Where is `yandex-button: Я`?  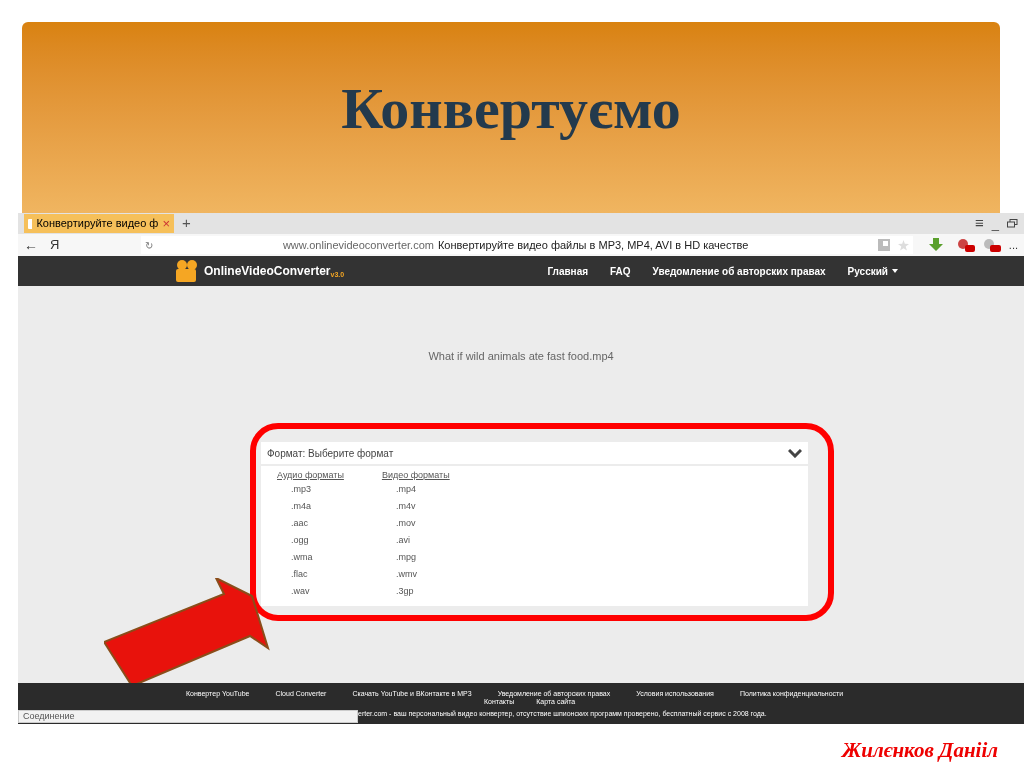
yandex-button: Я is located at coordinates (55, 245).